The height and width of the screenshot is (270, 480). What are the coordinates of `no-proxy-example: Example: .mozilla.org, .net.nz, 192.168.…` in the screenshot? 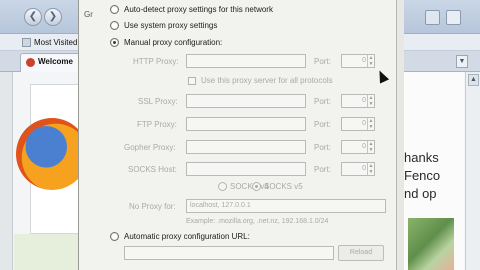 It's located at (257, 221).